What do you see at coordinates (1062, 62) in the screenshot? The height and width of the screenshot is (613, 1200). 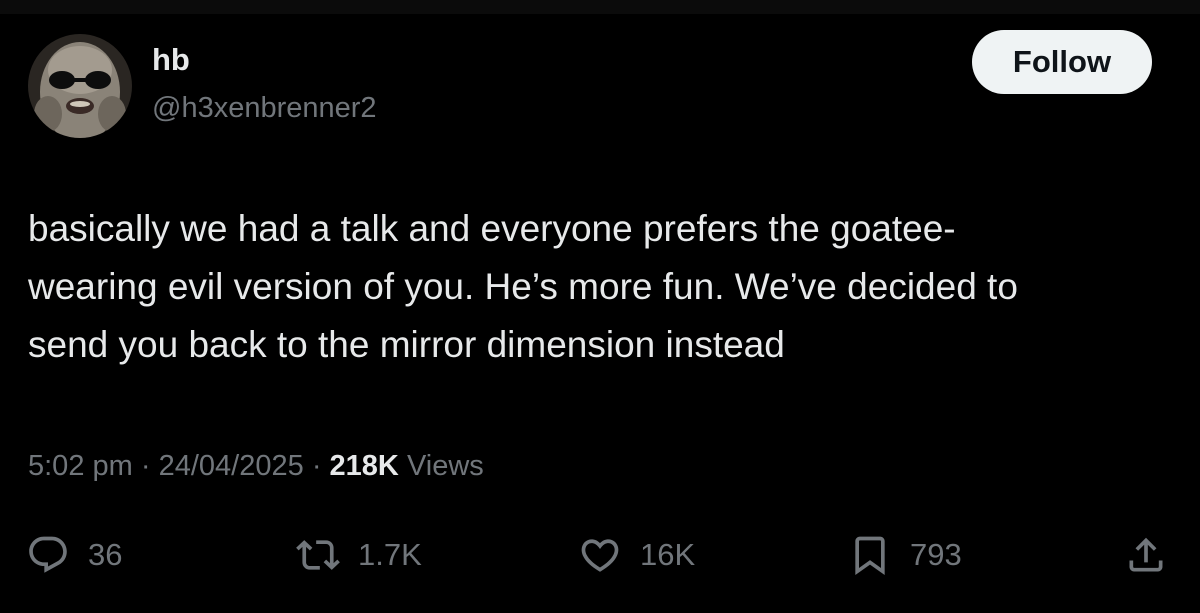 I see `follow-button: Follow` at bounding box center [1062, 62].